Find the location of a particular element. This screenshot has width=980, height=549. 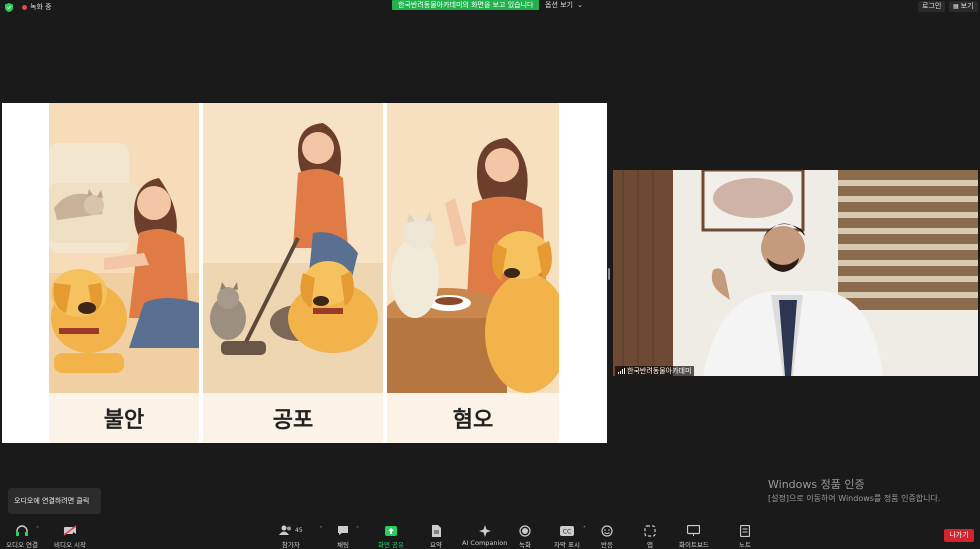

summary-label: 요약 is located at coordinates (436, 545).